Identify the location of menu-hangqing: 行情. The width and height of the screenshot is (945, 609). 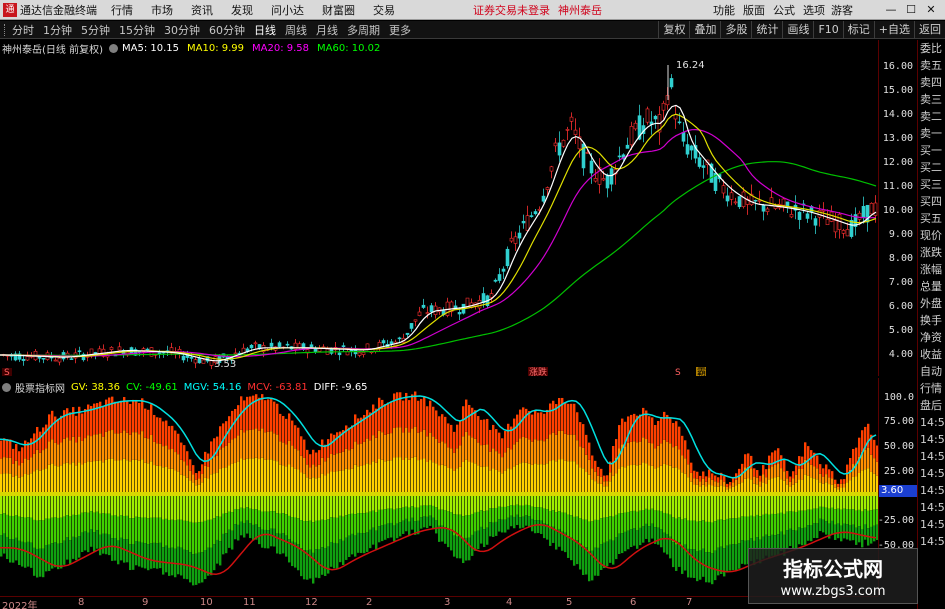
(122, 10).